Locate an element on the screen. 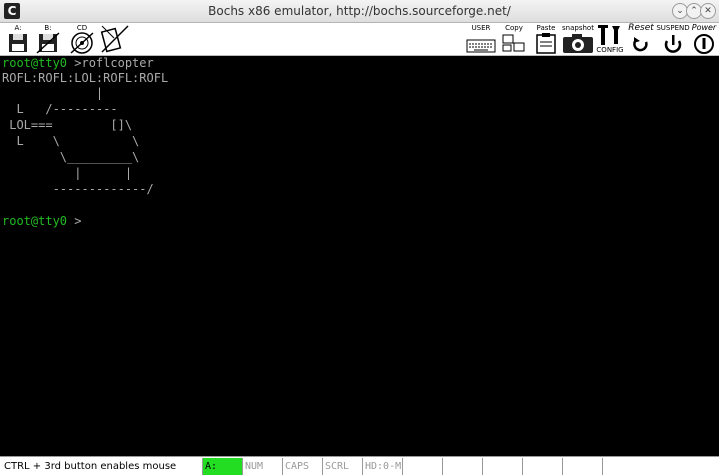 Image resolution: width=719 pixels, height=476 pixels. copy-button: Copy is located at coordinates (514, 39).